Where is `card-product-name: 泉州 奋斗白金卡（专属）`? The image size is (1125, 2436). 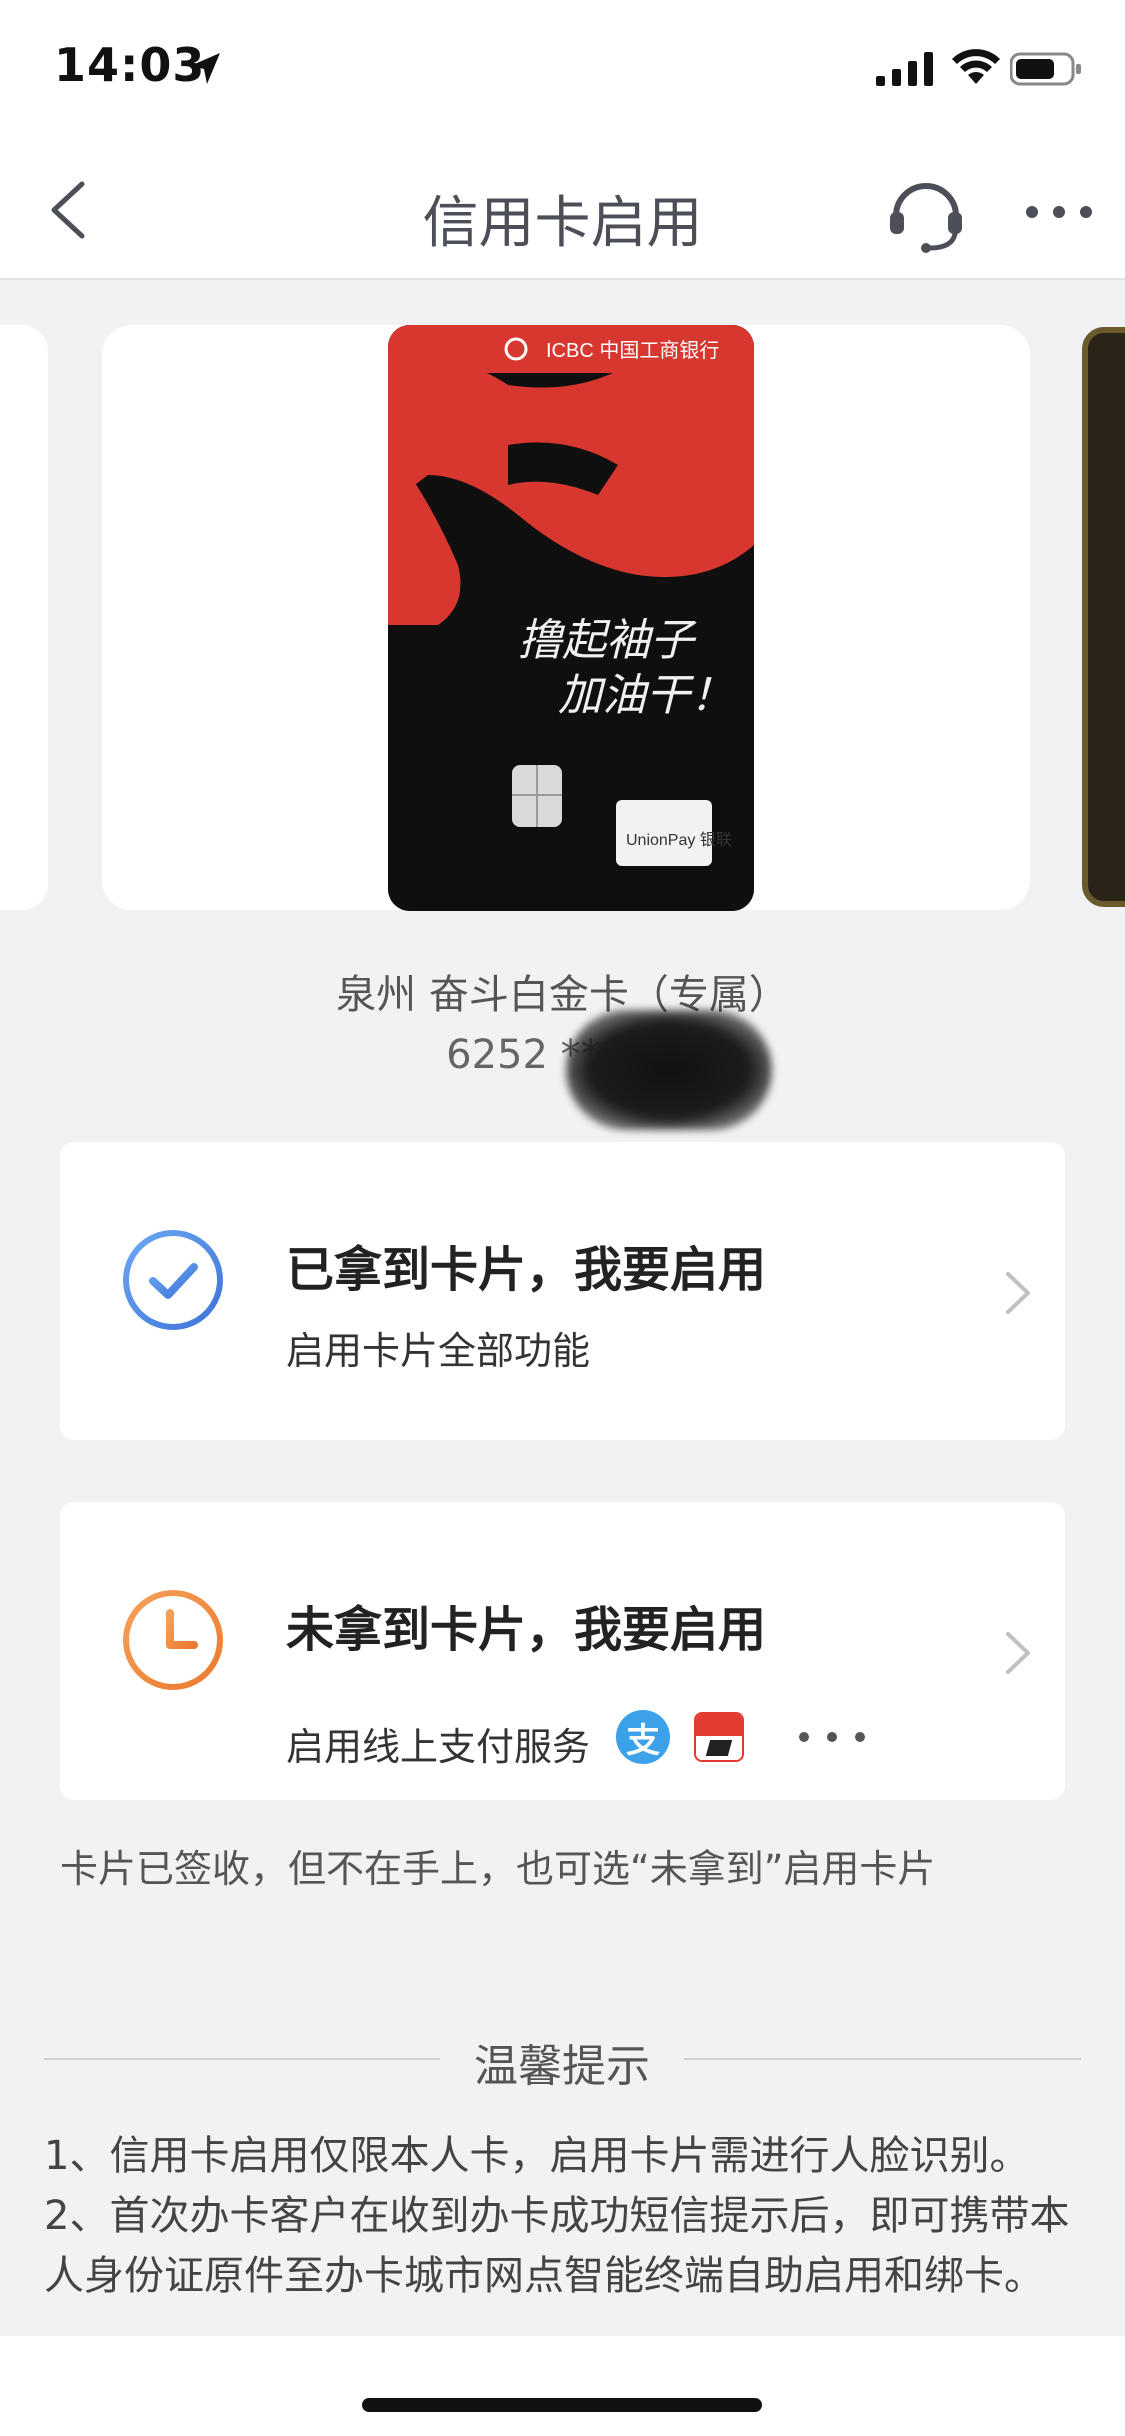 card-product-name: 泉州 奋斗白金卡（专属） is located at coordinates (562, 995).